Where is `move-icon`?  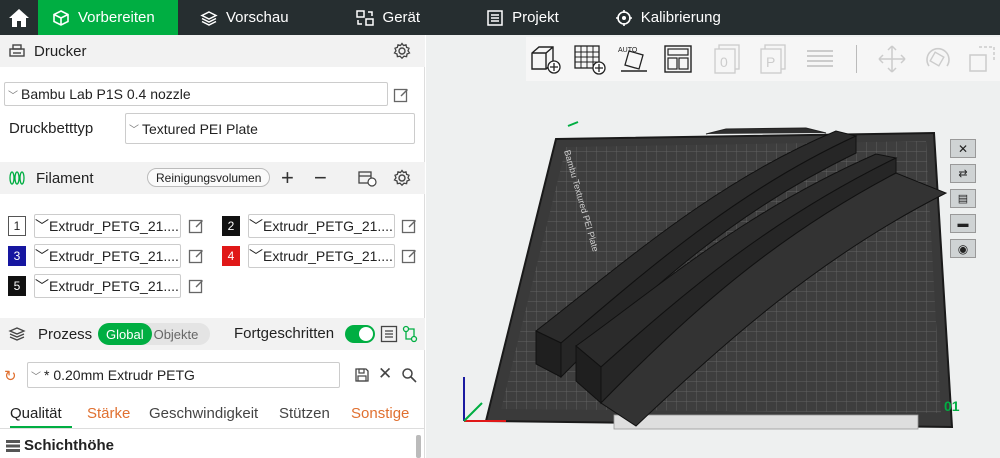 move-icon is located at coordinates (892, 59).